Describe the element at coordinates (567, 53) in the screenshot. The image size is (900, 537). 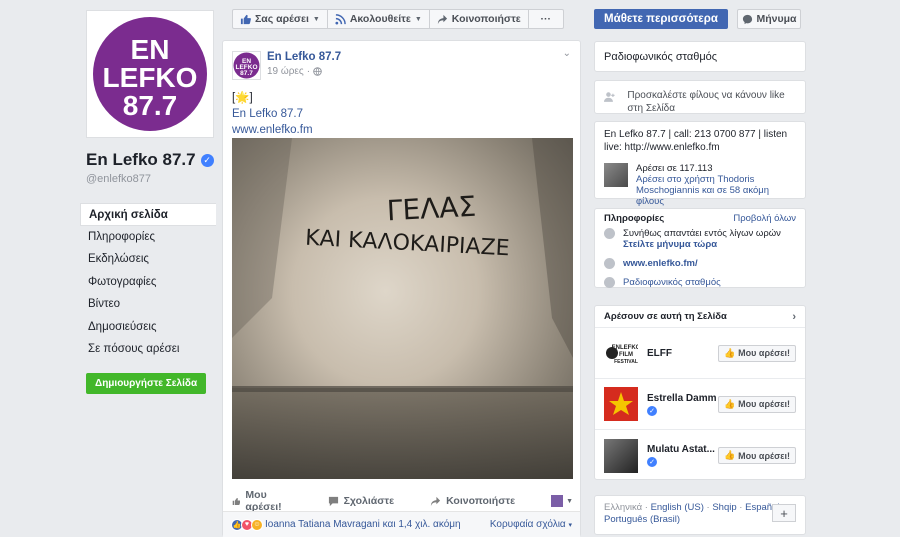
I see `post-options-chevron-icon: ⌄` at that location.